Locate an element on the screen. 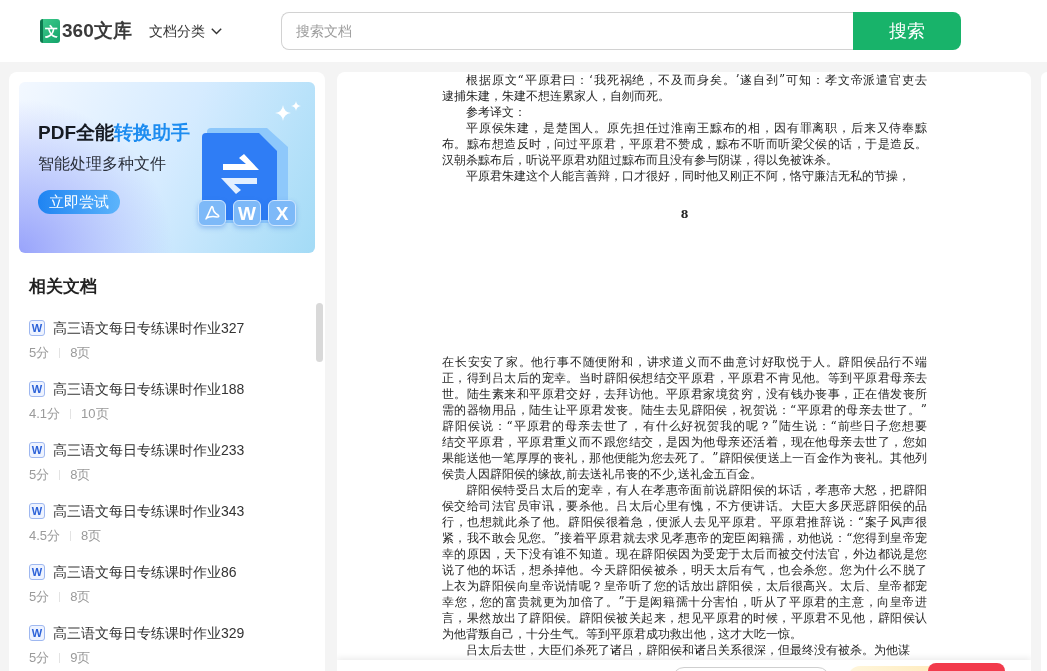 The image size is (1047, 671). document-paragraph: 辟阳侯特受吕太后的宠幸，有人在孝惠帝面前说辟阳侯的坏话，孝惠帝大怒，把辟阳 侯交给司法官员审讯，要杀他。吕太后心里有愧，不方便讲话。大臣大多厌恶辟阳侯的品 行，也想就此杀了他。辟阳侯很着急，便派人去见平原君。平原君推辞说：“案子风声很 紧，我不敢会见您。”接着平原君就去求见孝惠帝的宠臣闳籍孺，劝他说：“您得到皇帝宠 幸的原因，天下没有谁不知道。现在辟阳侯因为受宠于太后而被交付法官，外边都说是您 说了他的坏话，想杀掉他。今天辟阳侯被杀，明天太后有气，也会杀您。您为什么不脱了 上衣为辟阳侯向皇帝说情呢？皇帝听了您的话放出辟阳侯，太后很高兴。太后、皇帝都宠 幸您，您的富贵就更为加倍了。”于是闳籍孺十分害怕，听从了平原君的主意，向皇帝进 言，果然放出了辟阳侯。辟阳侯被关起来，想见平原君的时候，平原君不见他，辟阳侯认 为他背叛自己，十分生气。等到平原君成功救出他，这才大吃一惊。 is located at coordinates (684, 562).